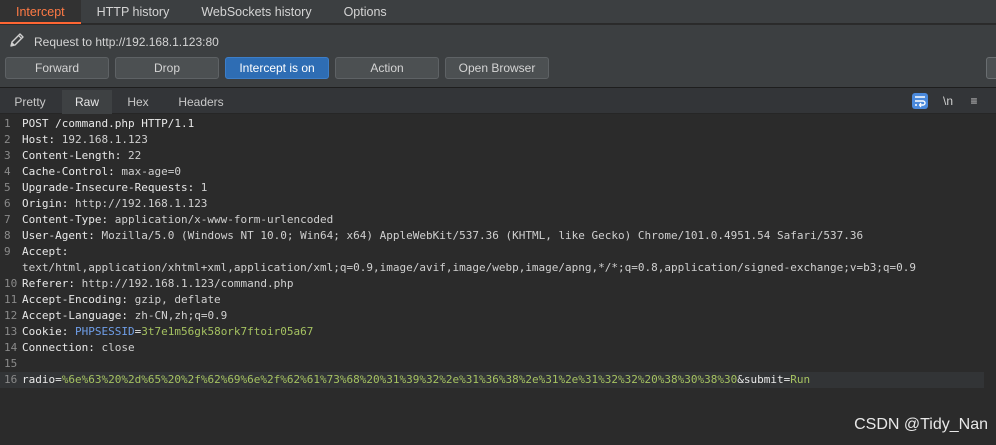 The height and width of the screenshot is (445, 996). What do you see at coordinates (87, 102) in the screenshot?
I see `tab-raw: Raw` at bounding box center [87, 102].